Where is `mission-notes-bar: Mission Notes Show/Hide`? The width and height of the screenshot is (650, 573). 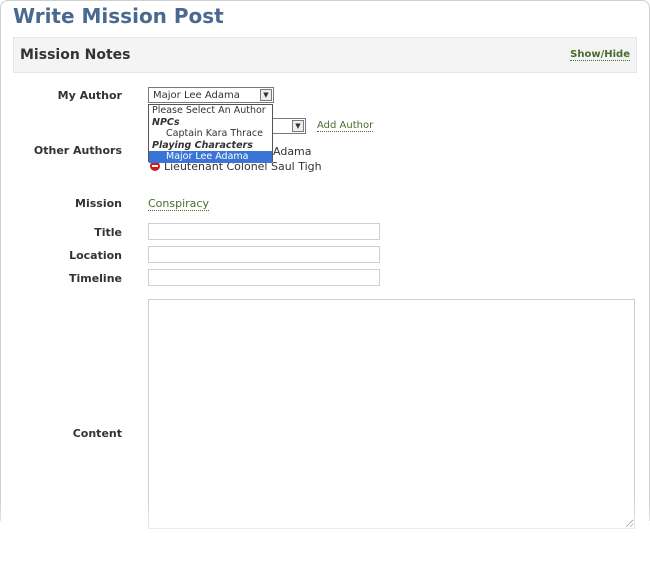
mission-notes-bar: Mission Notes Show/Hide is located at coordinates (325, 55).